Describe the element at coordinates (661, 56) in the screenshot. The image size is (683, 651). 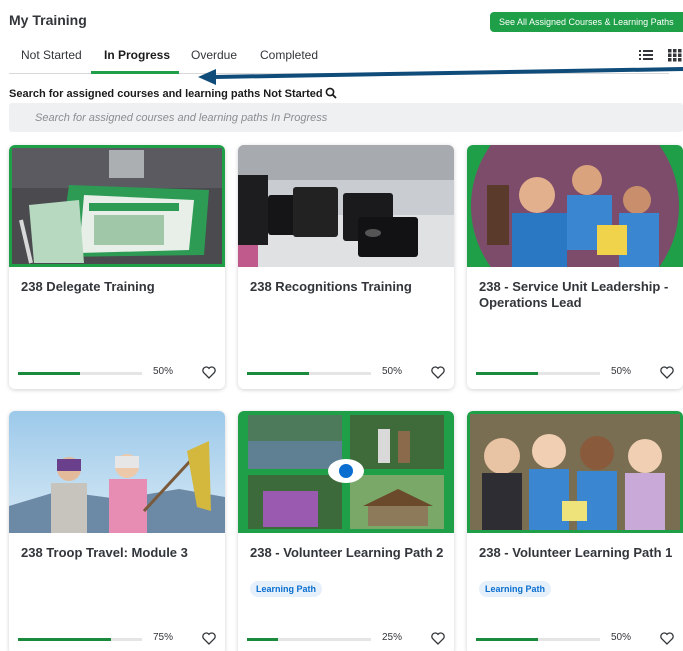
I see `view-toggle` at that location.